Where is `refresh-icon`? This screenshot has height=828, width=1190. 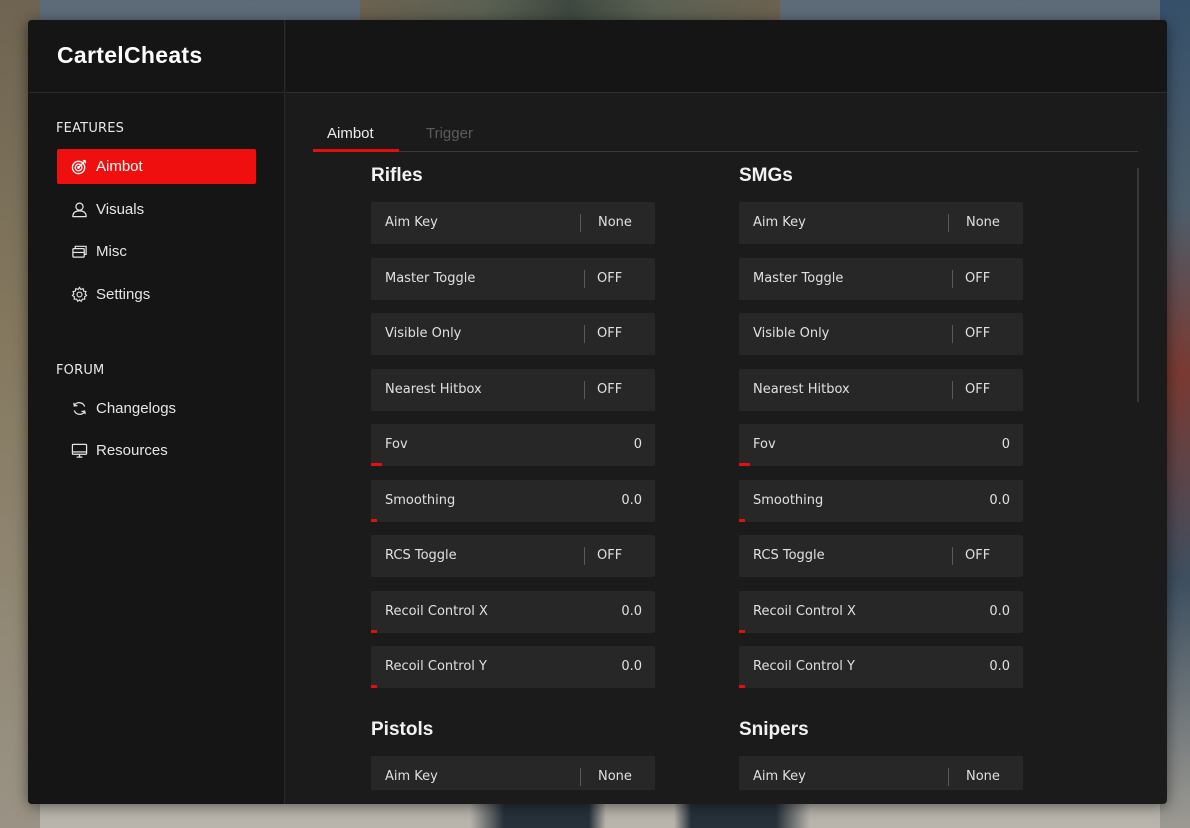
refresh-icon is located at coordinates (79, 409).